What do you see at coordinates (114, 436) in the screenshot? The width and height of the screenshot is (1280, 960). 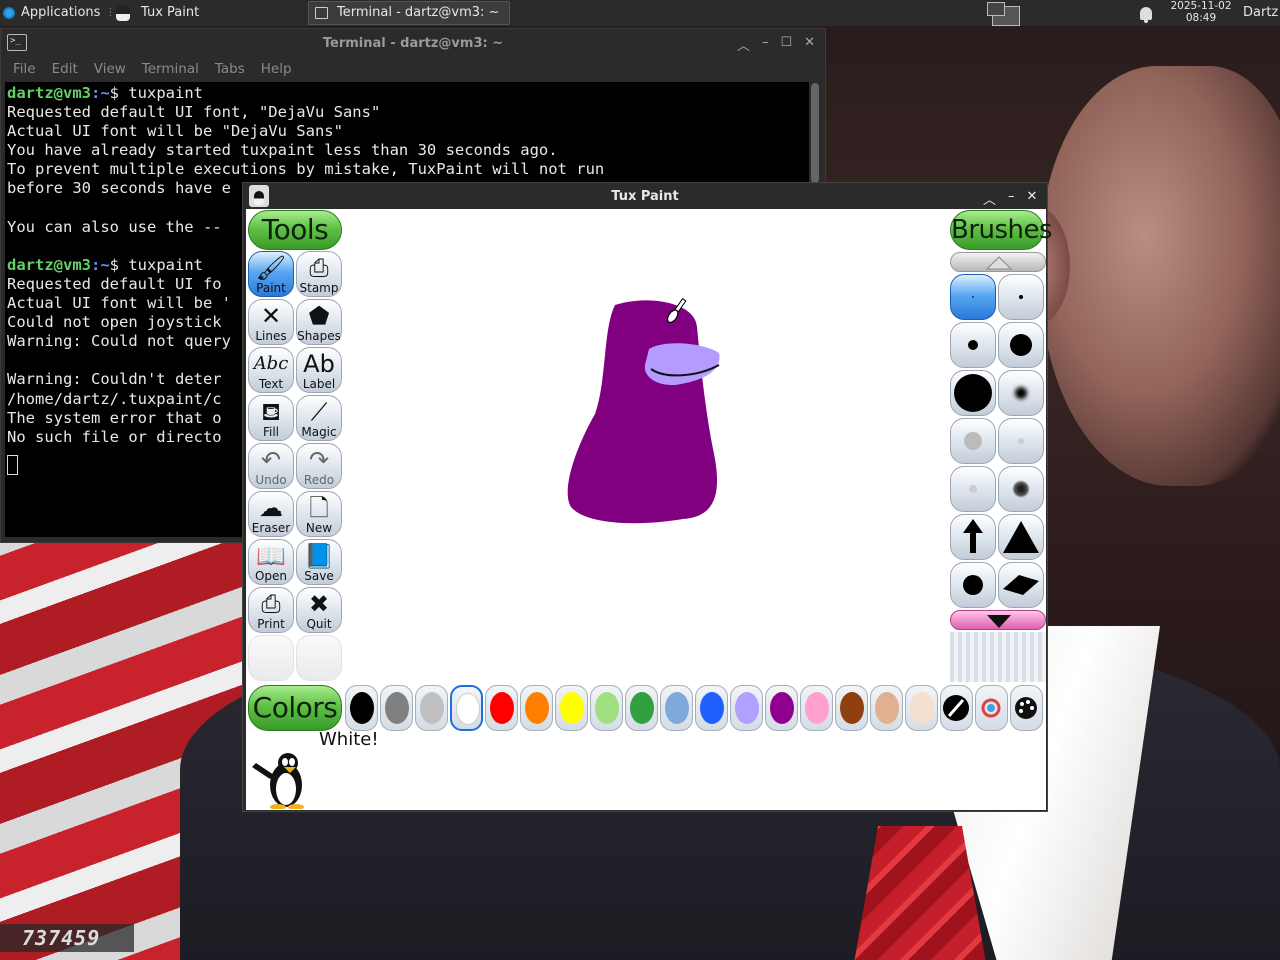 I see `terminal-text: No such file or directo` at bounding box center [114, 436].